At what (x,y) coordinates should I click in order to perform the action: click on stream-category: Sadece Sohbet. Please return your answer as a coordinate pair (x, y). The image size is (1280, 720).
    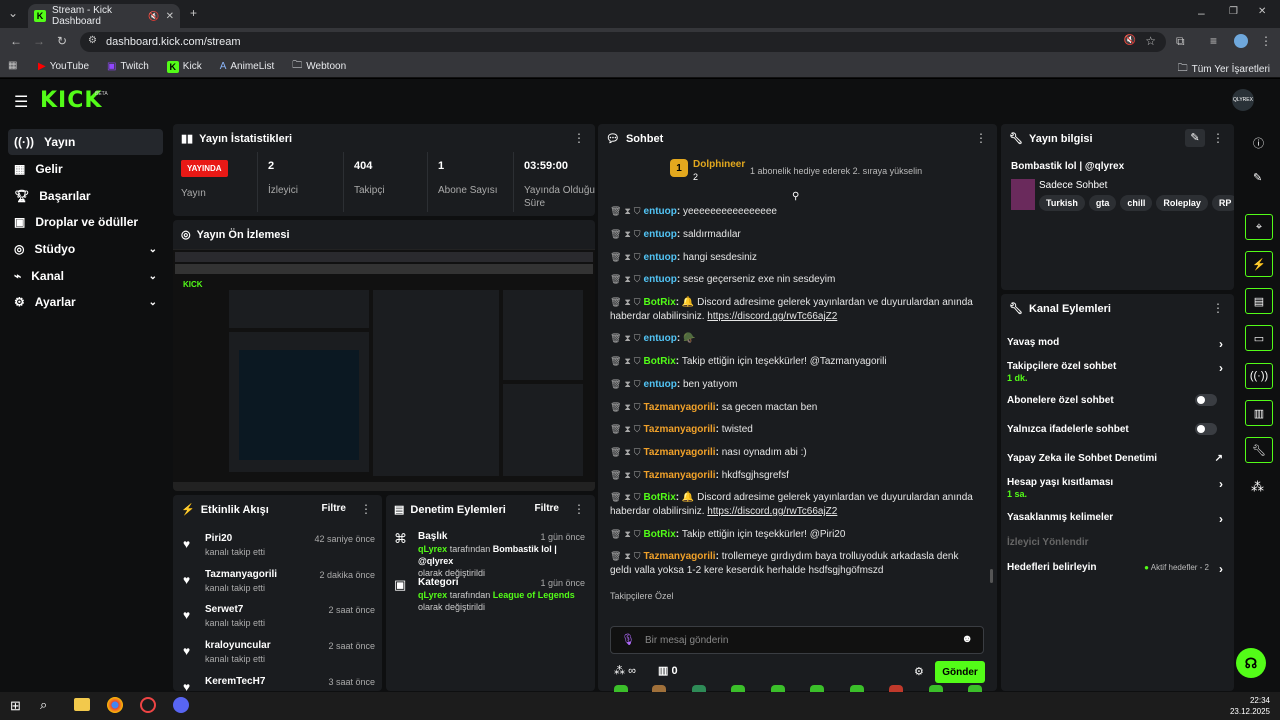
    Looking at the image, I should click on (1073, 185).